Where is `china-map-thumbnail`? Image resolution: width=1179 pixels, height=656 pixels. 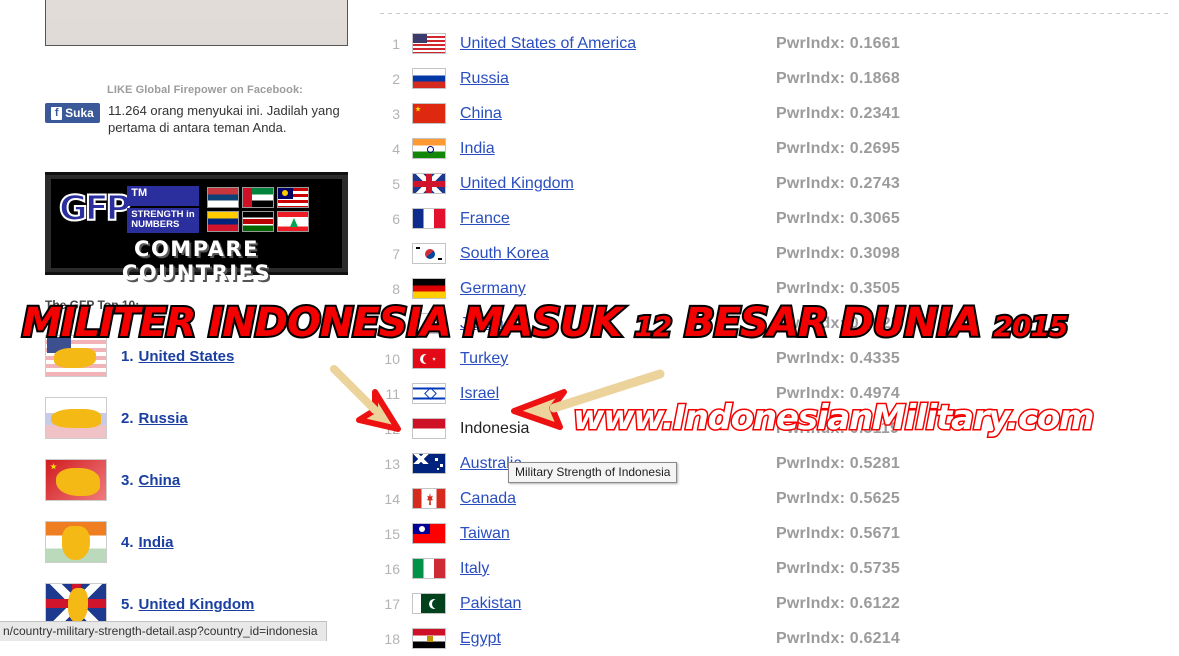 china-map-thumbnail is located at coordinates (76, 480).